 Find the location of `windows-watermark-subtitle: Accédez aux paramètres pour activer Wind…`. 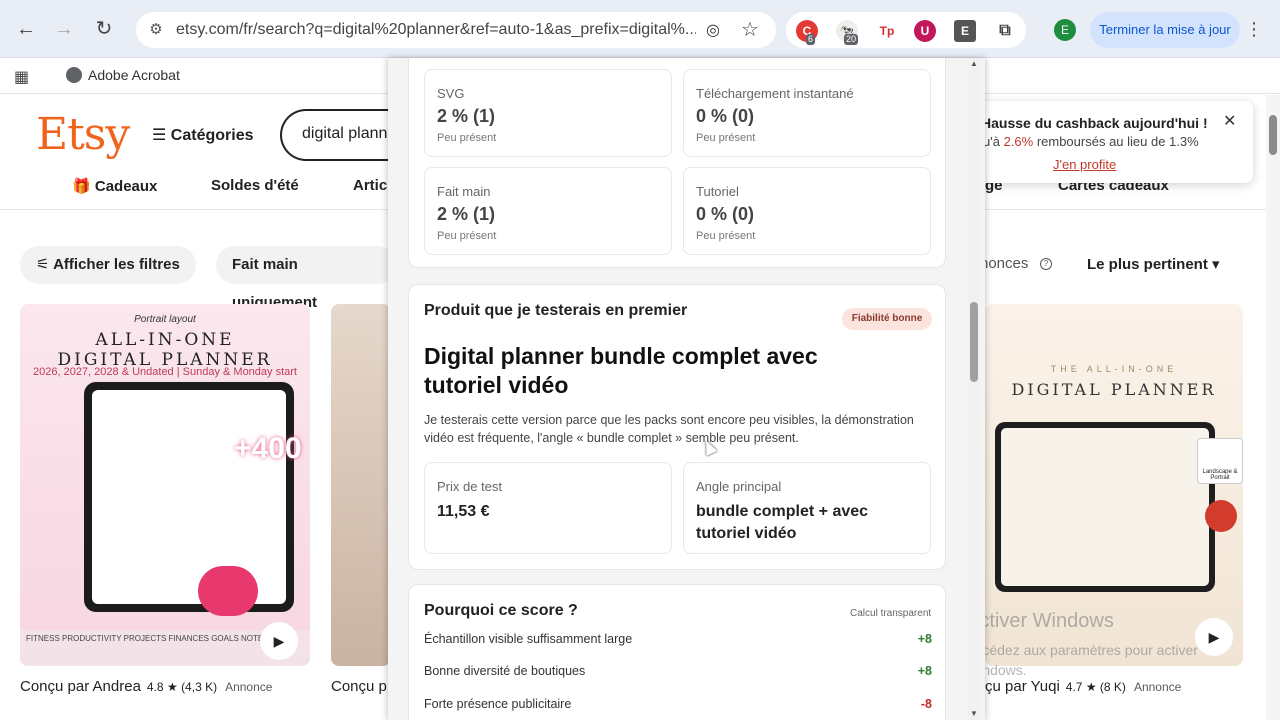

windows-watermark-subtitle: Accédez aux paramètres pour activer Wind… is located at coordinates (1082, 660).